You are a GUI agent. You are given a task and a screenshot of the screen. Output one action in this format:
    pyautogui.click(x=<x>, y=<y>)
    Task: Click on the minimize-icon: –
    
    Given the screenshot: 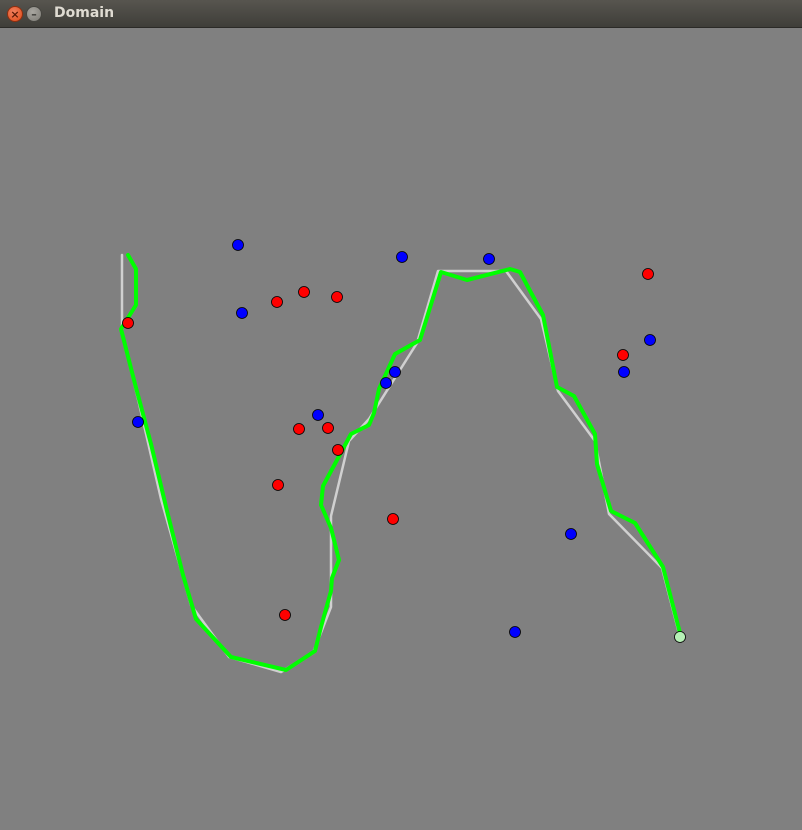 What is the action you would take?
    pyautogui.click(x=34, y=14)
    